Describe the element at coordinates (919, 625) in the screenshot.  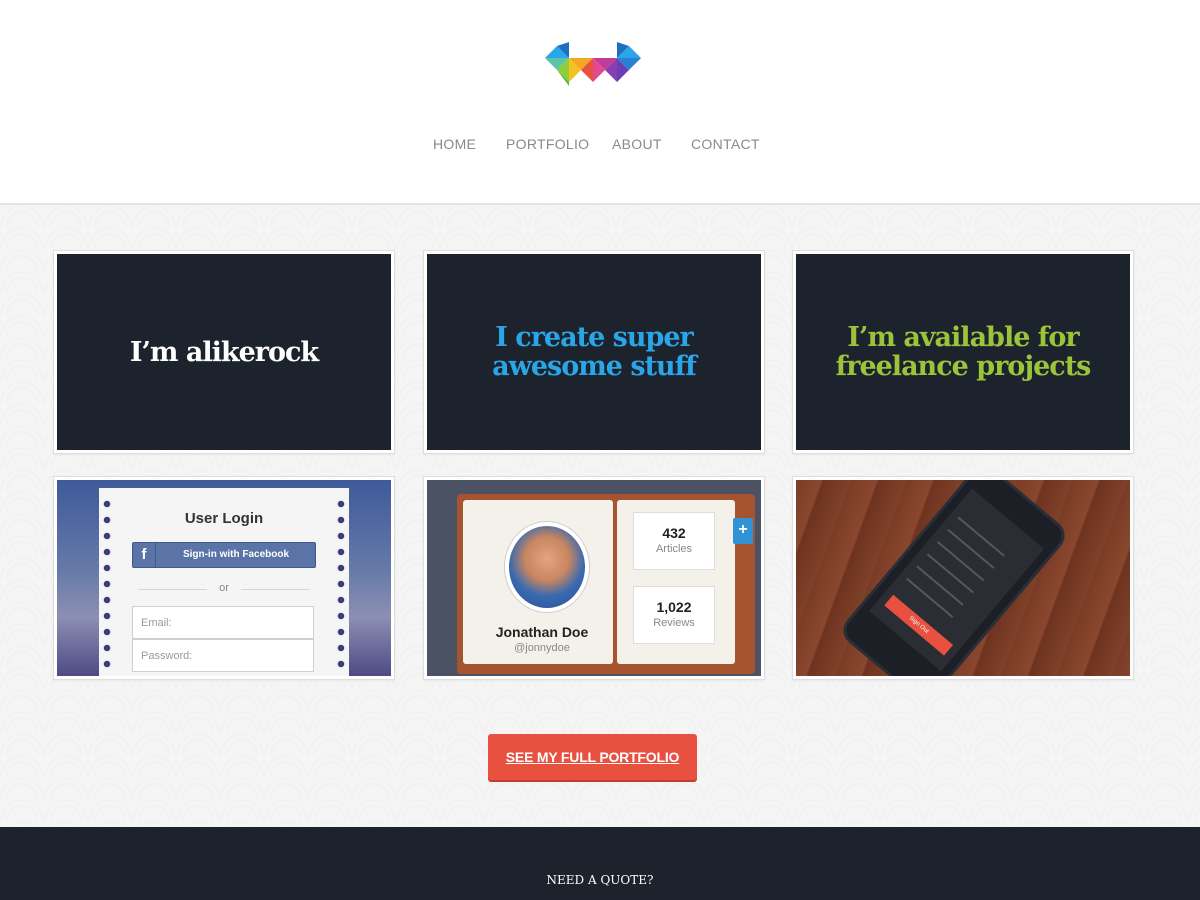
I see `sign-out-button: Sign Out` at that location.